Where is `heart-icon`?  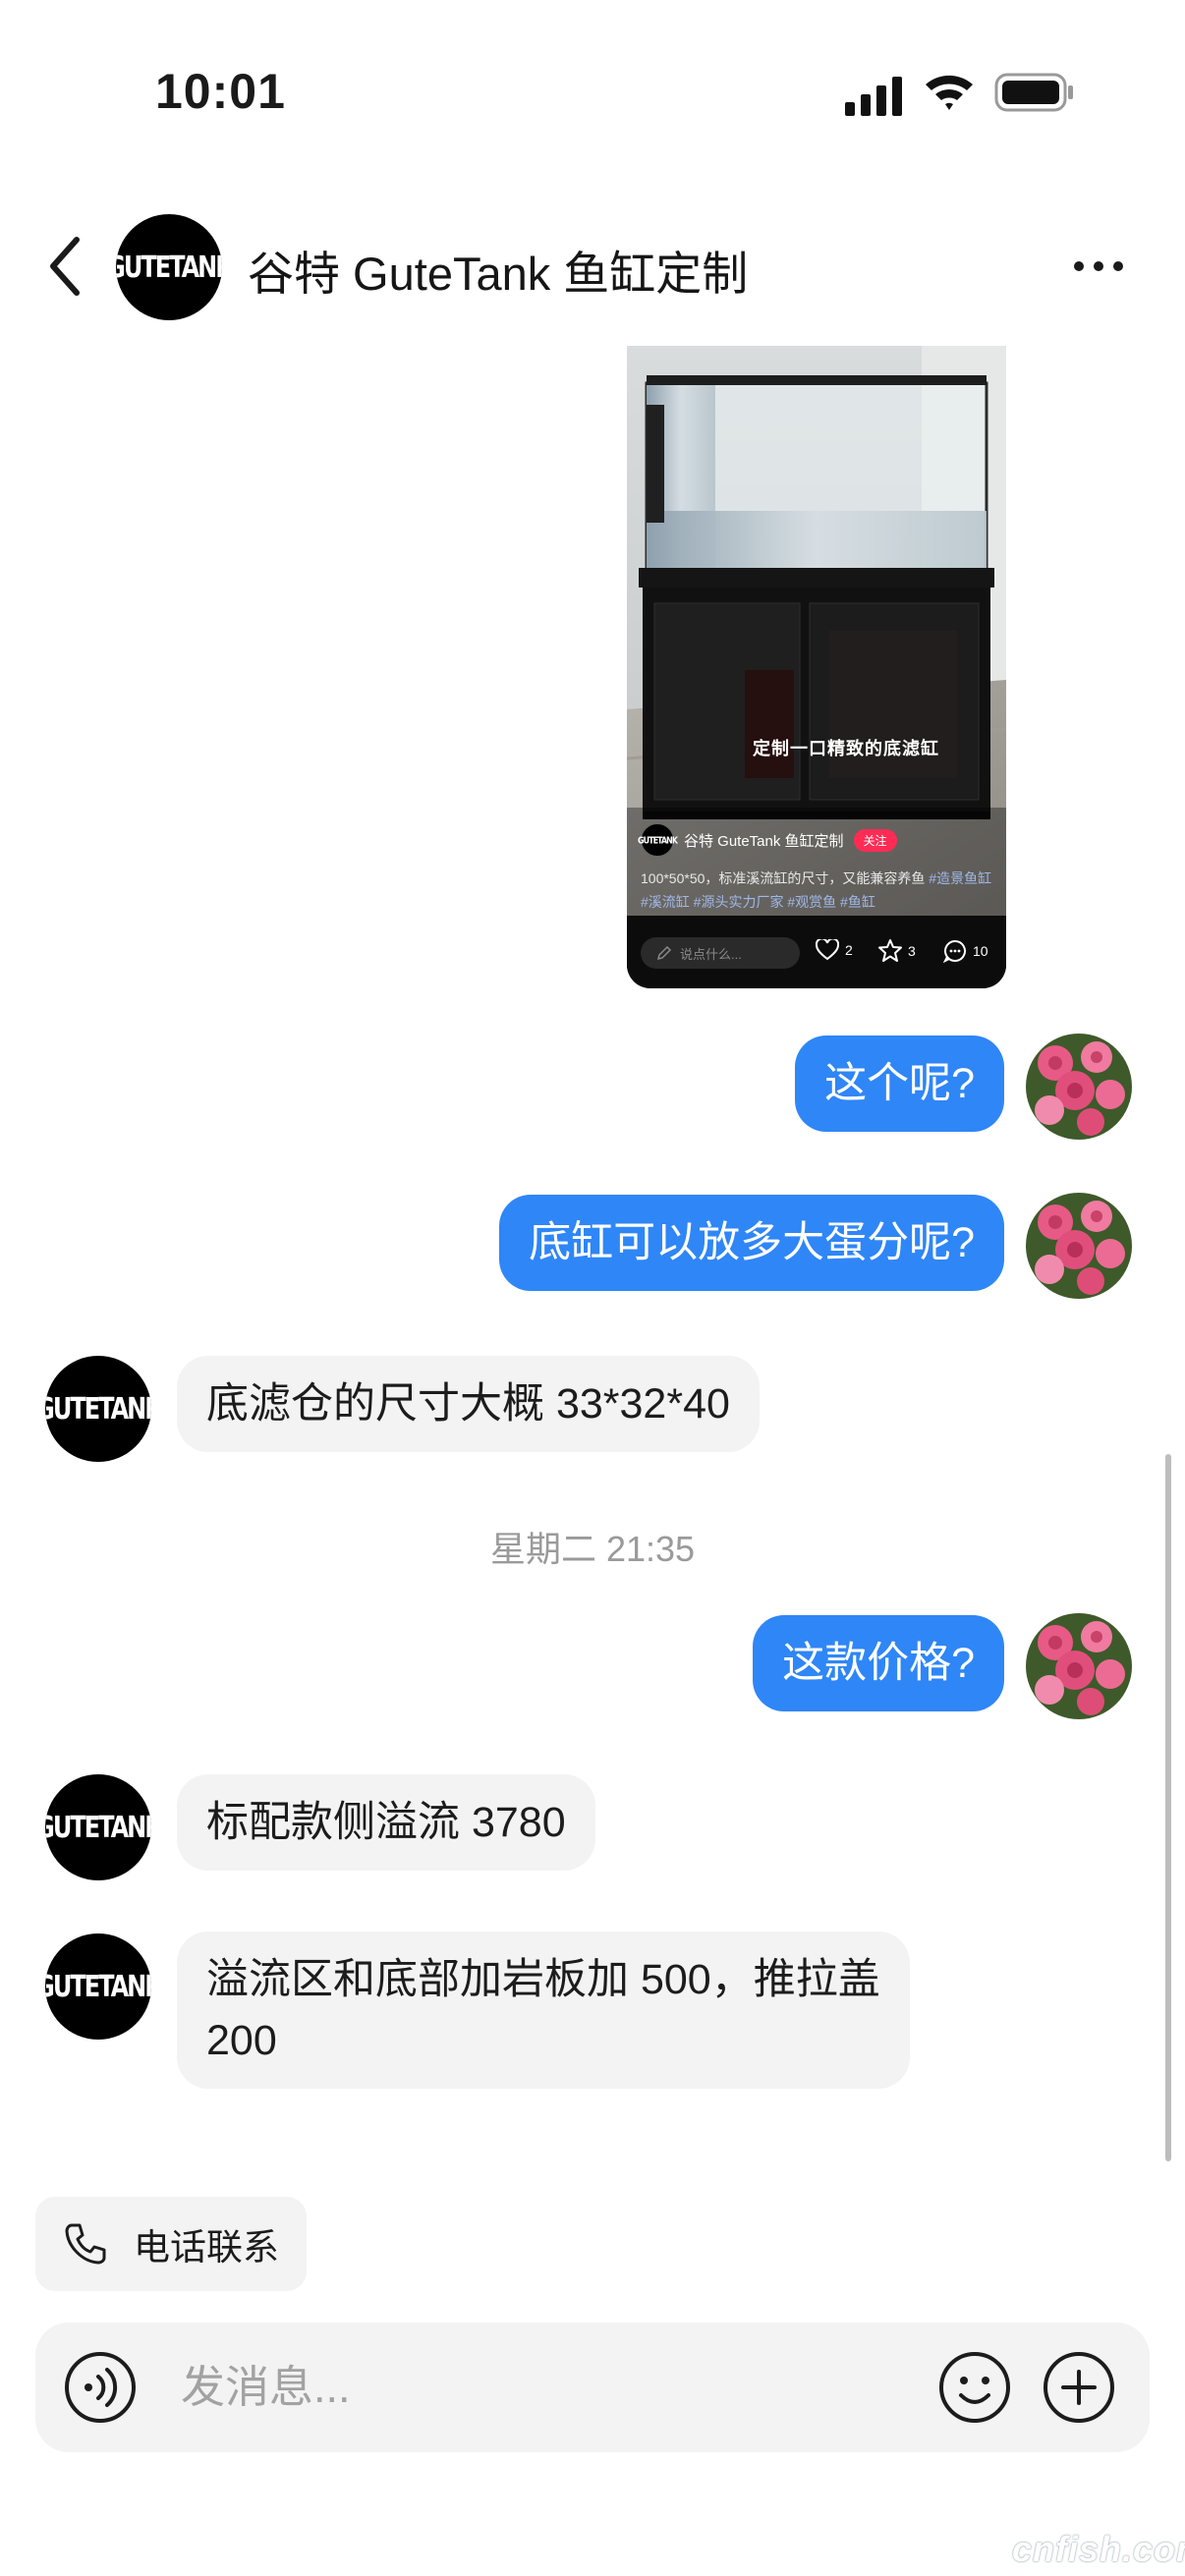 heart-icon is located at coordinates (828, 950).